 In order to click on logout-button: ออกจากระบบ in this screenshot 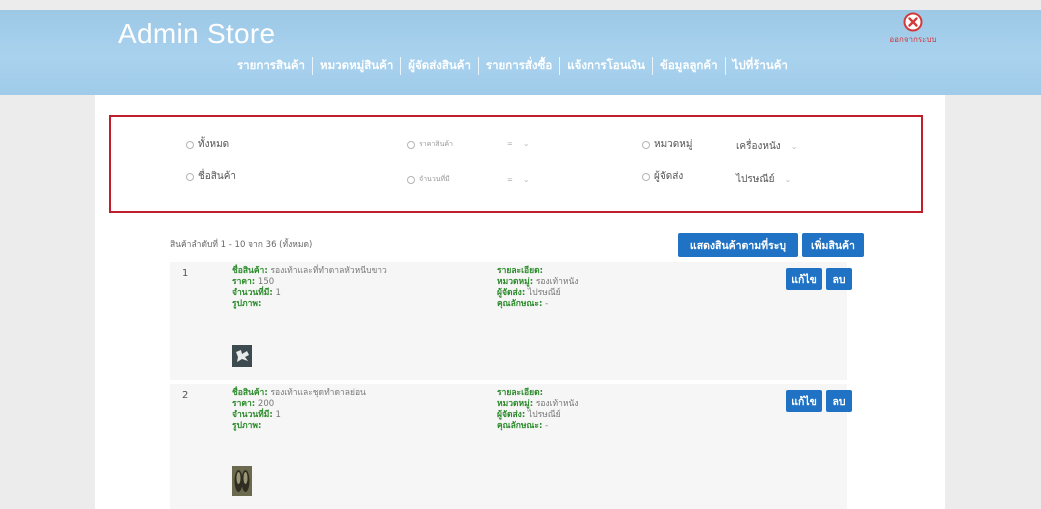, I will do `click(913, 29)`.